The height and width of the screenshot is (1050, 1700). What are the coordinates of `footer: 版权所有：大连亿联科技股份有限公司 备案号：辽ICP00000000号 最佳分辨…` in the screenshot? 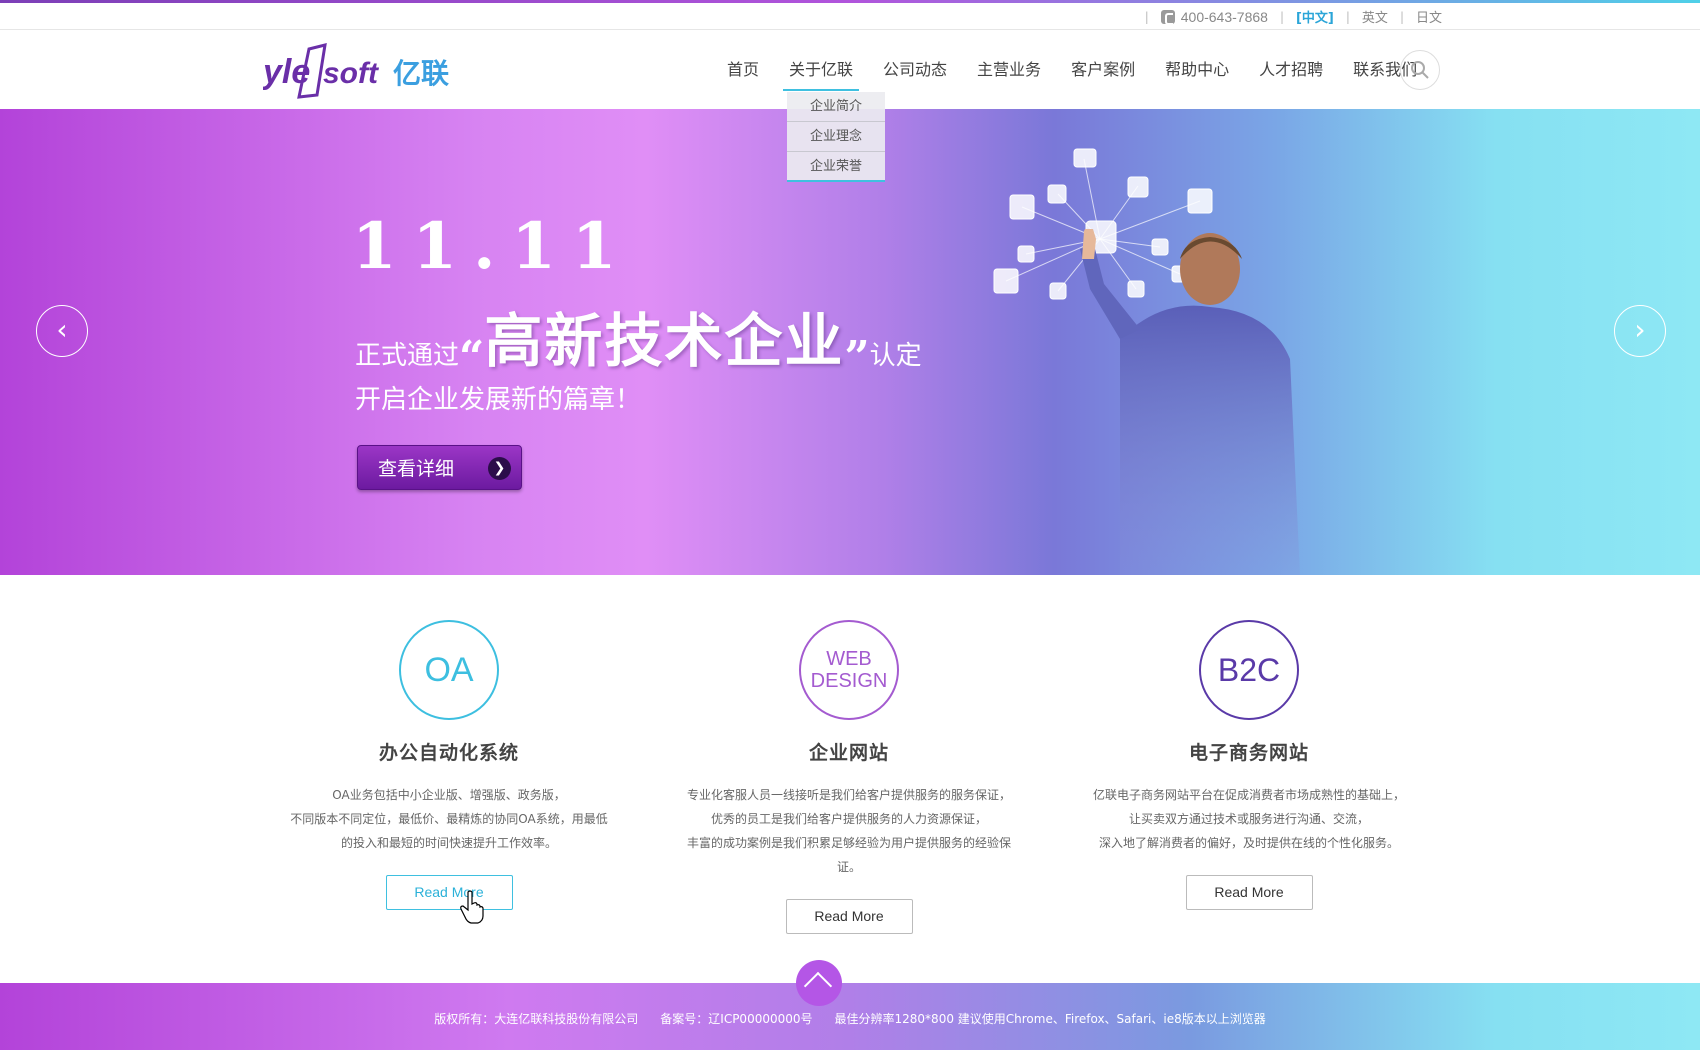 It's located at (850, 1016).